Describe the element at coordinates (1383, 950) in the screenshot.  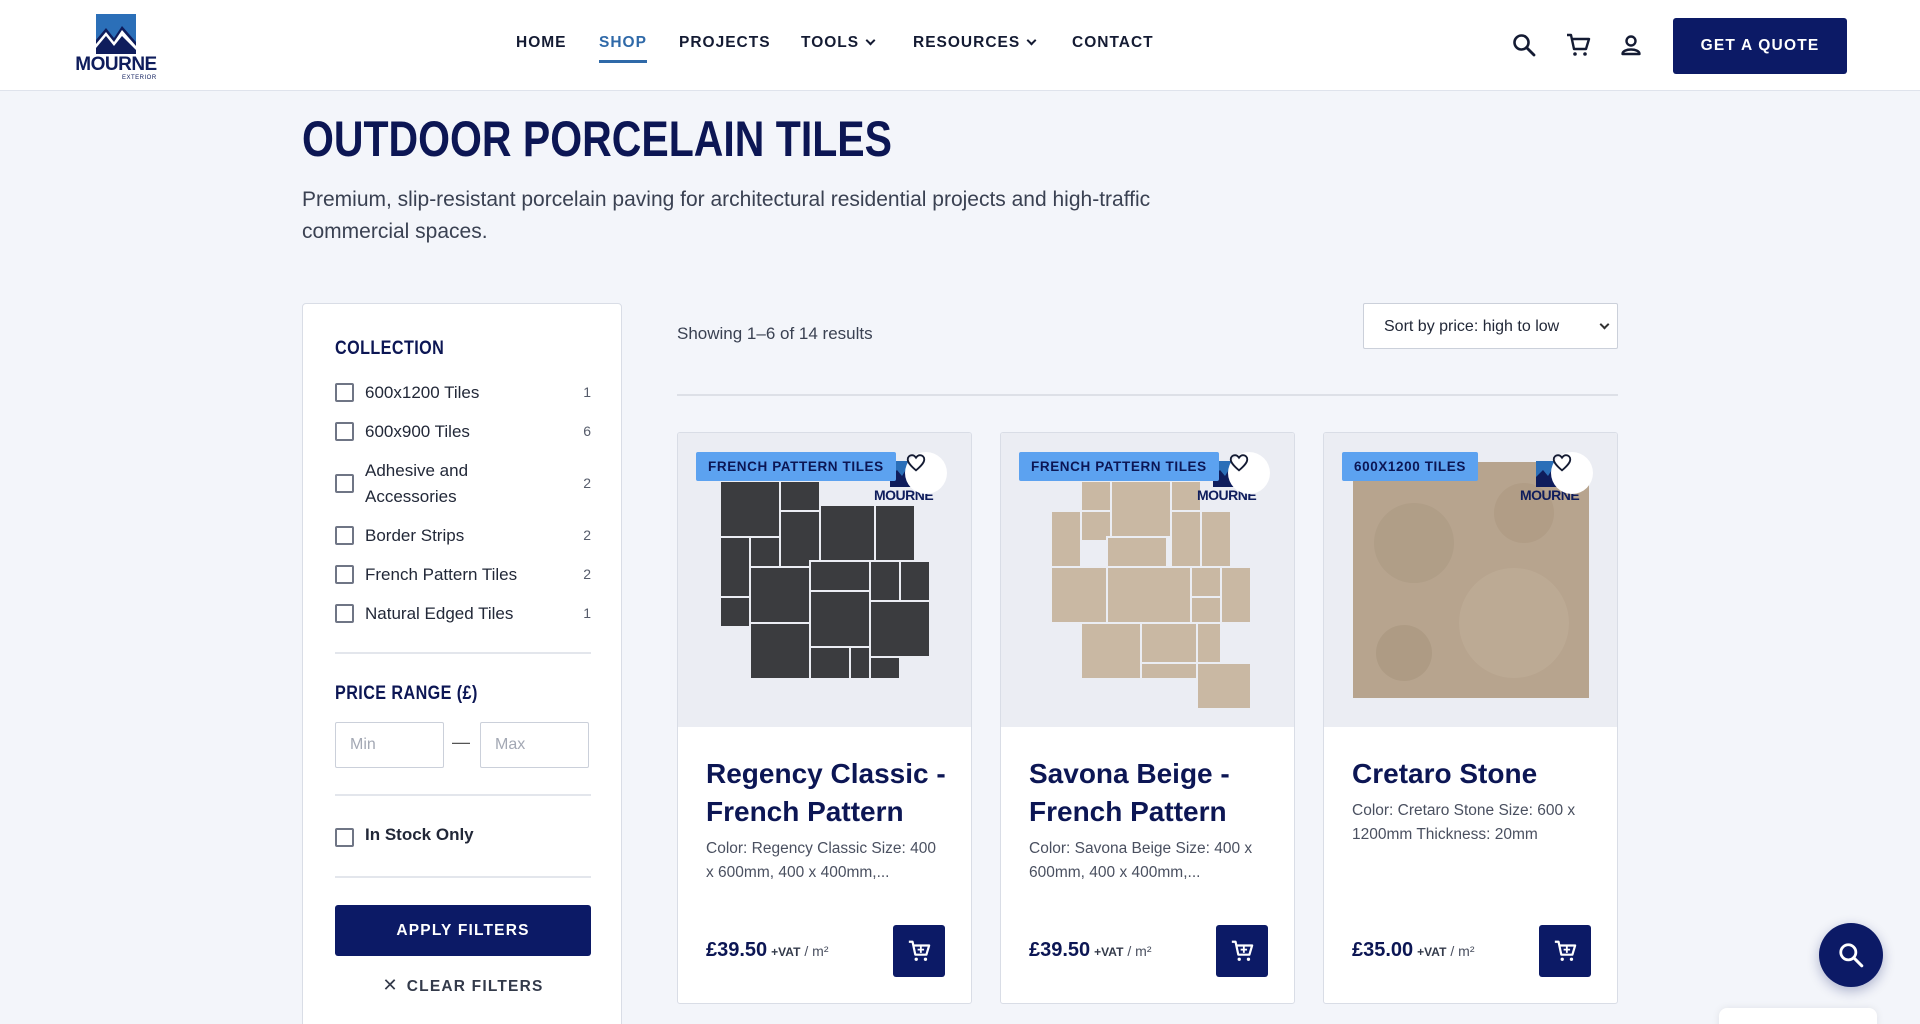
I see `price-amount: £35.00` at that location.